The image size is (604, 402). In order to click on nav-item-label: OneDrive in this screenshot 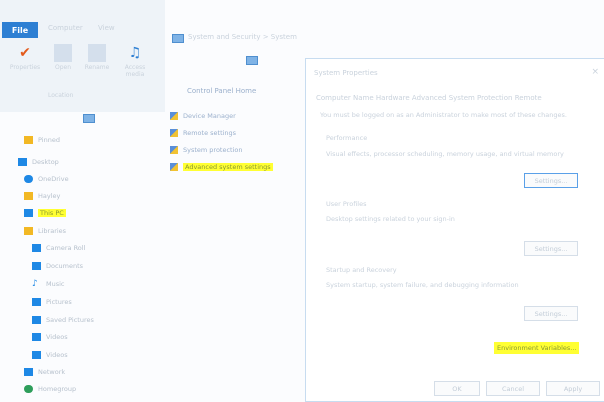, I will do `click(53, 179)`.